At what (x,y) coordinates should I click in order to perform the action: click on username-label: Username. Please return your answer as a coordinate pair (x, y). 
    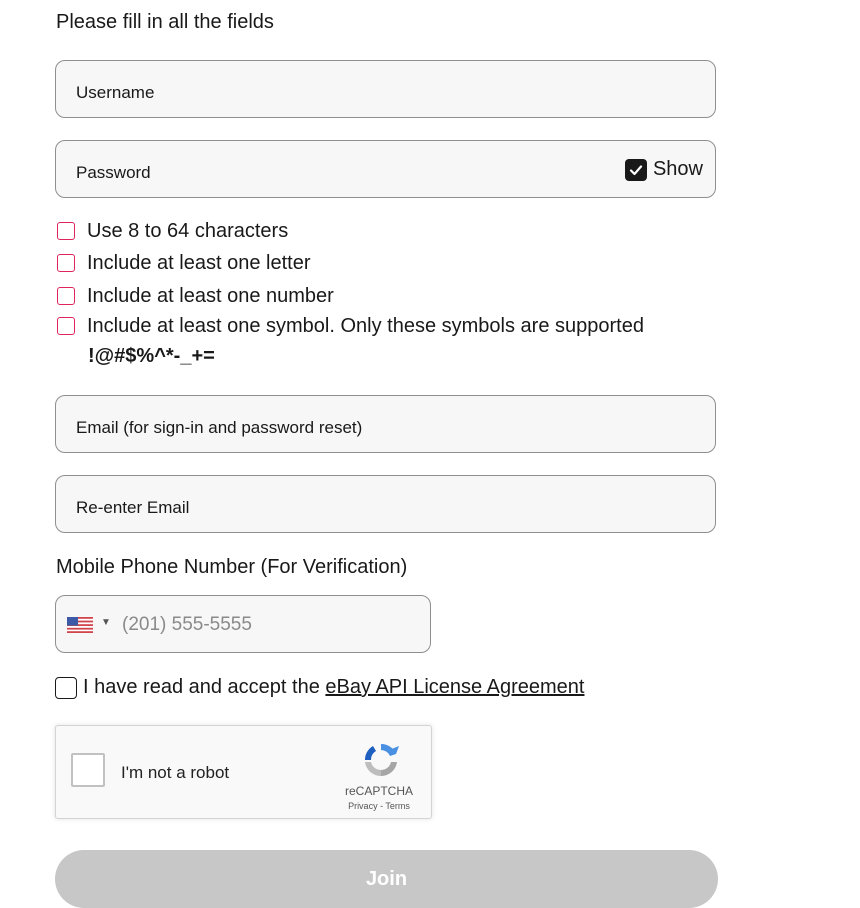
    Looking at the image, I should click on (115, 92).